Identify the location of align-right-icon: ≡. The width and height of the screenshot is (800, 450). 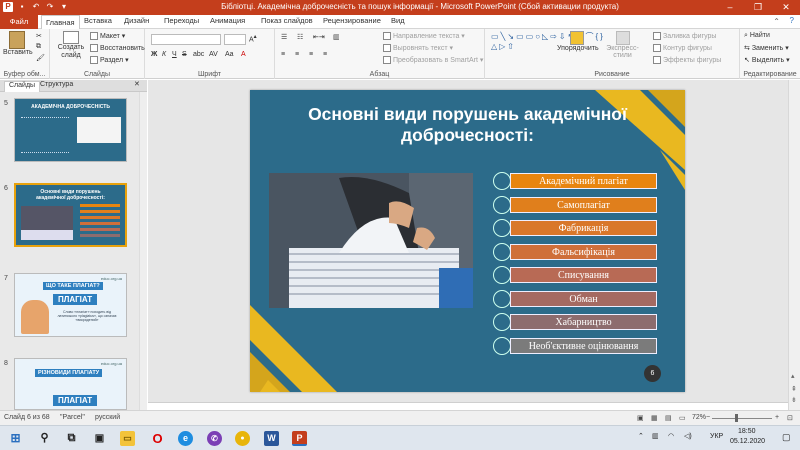
(311, 54).